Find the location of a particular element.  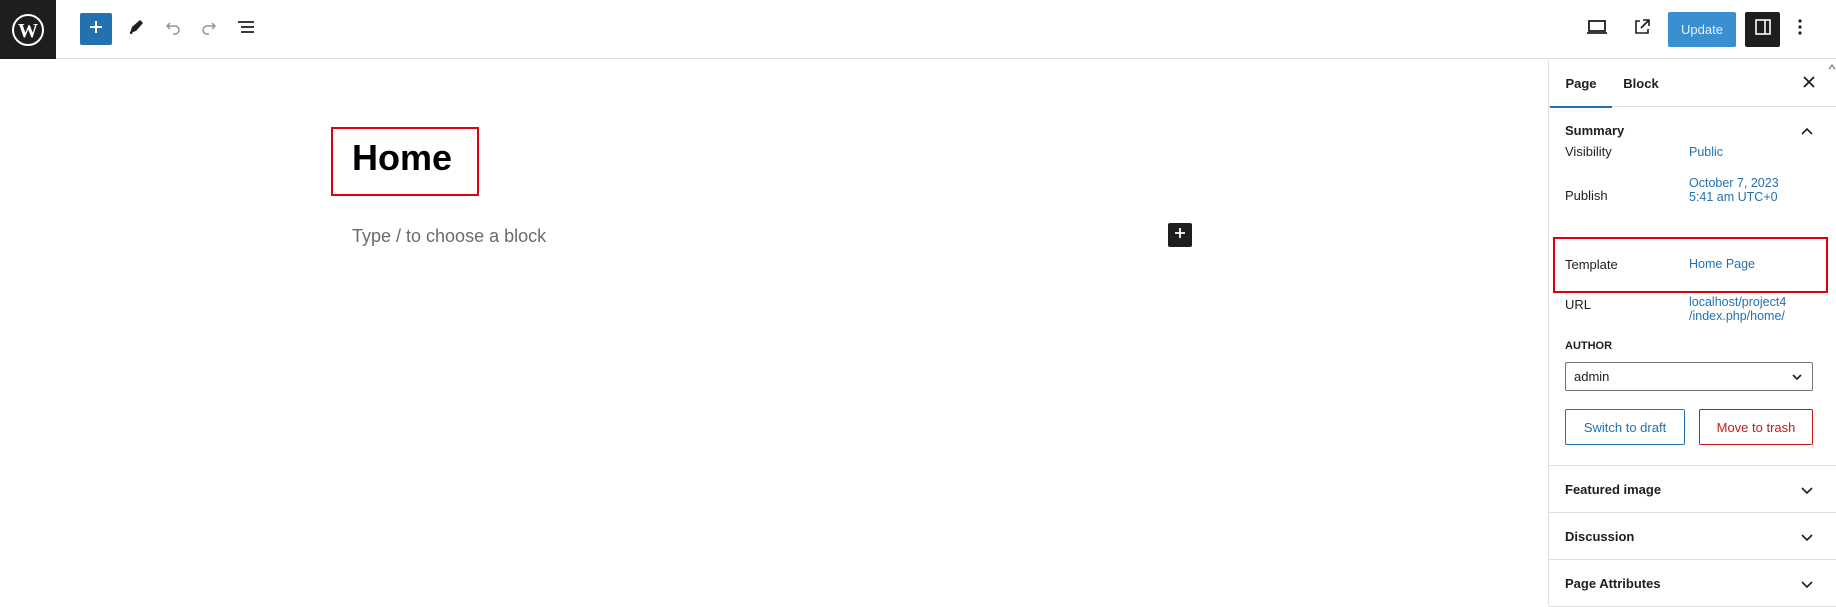

sidebar-tabs: Page Block is located at coordinates (1692, 84).